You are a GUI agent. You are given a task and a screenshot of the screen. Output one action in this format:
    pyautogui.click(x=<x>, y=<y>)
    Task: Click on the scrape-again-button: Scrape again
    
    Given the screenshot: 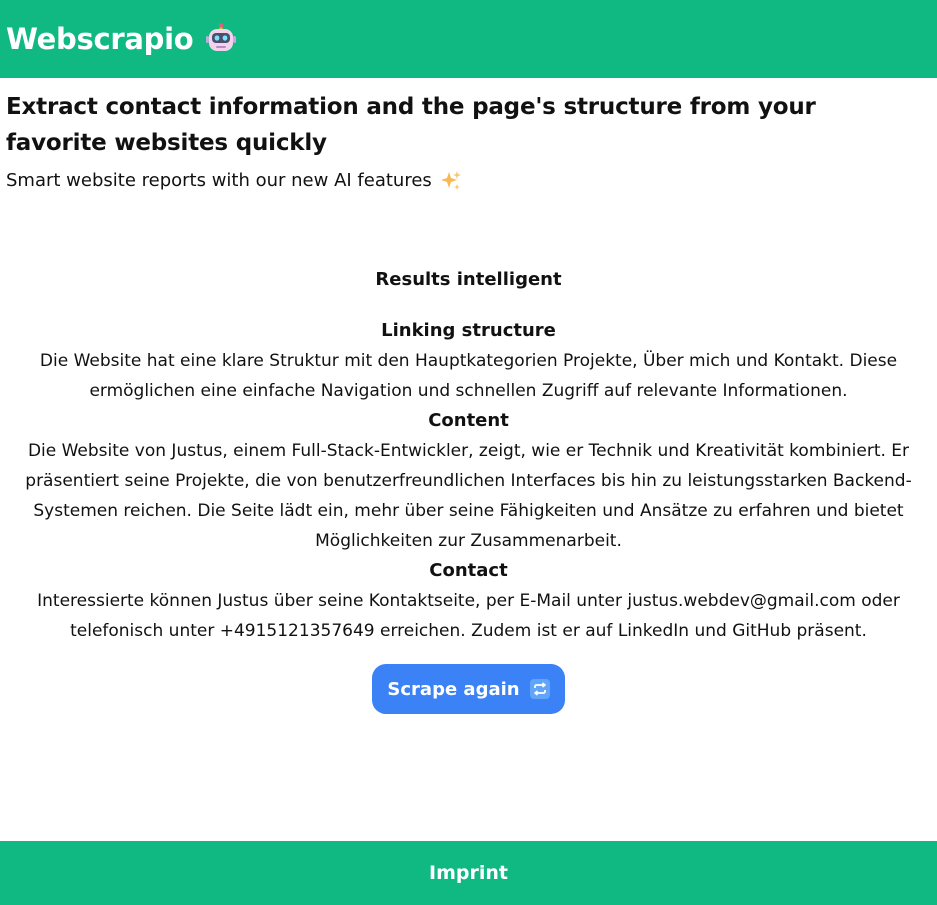 What is the action you would take?
    pyautogui.click(x=468, y=689)
    